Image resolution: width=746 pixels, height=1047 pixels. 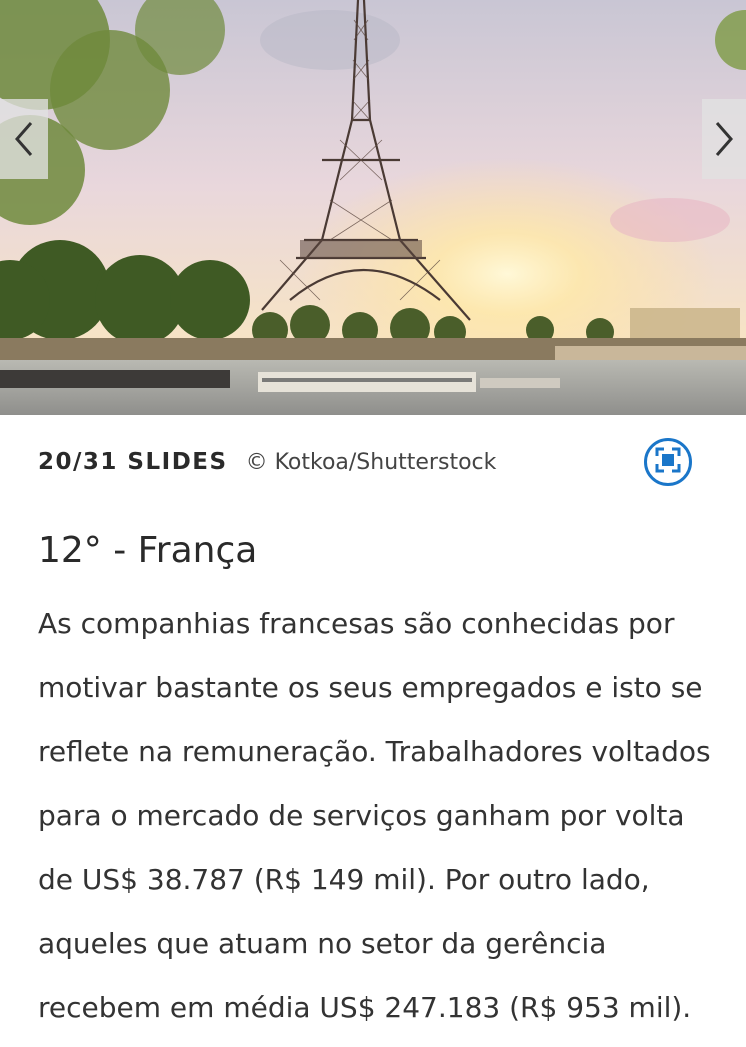 I want to click on slide-meta: 20/31 SLIDES © Kotkoa/Shutterstock, so click(x=373, y=462).